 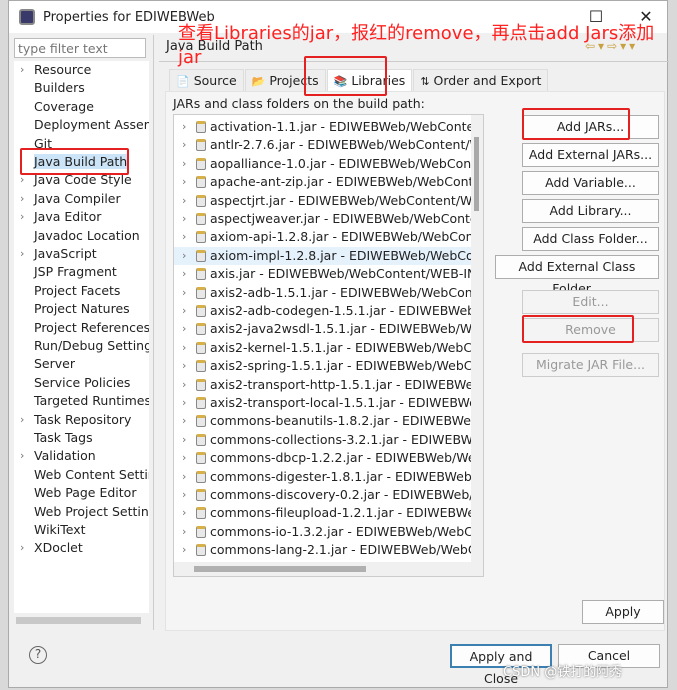 What do you see at coordinates (323, 458) in the screenshot?
I see `jar-row: › commons-dbcp-1.2.2.jar - EDIWEBWeb/WebC` at bounding box center [323, 458].